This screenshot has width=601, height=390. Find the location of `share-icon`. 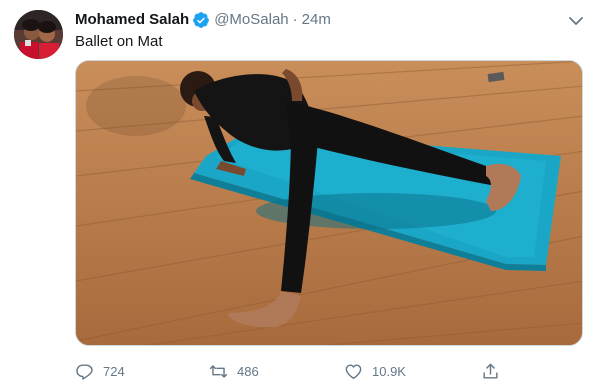

share-icon is located at coordinates (490, 371).